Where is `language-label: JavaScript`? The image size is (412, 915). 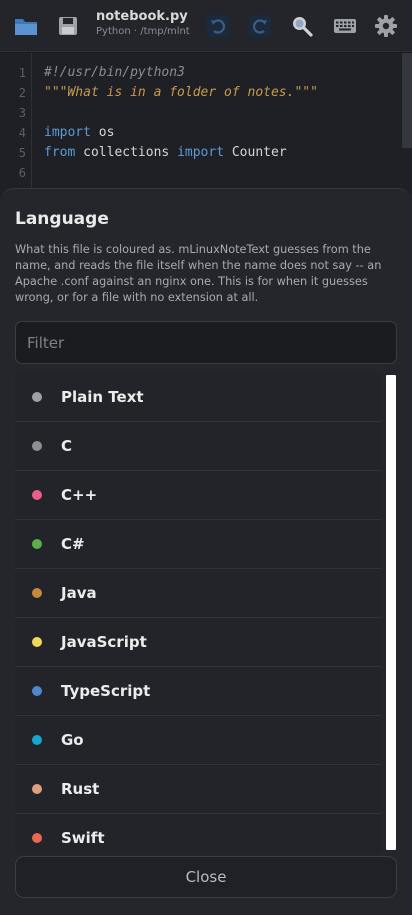
language-label: JavaScript is located at coordinates (104, 642).